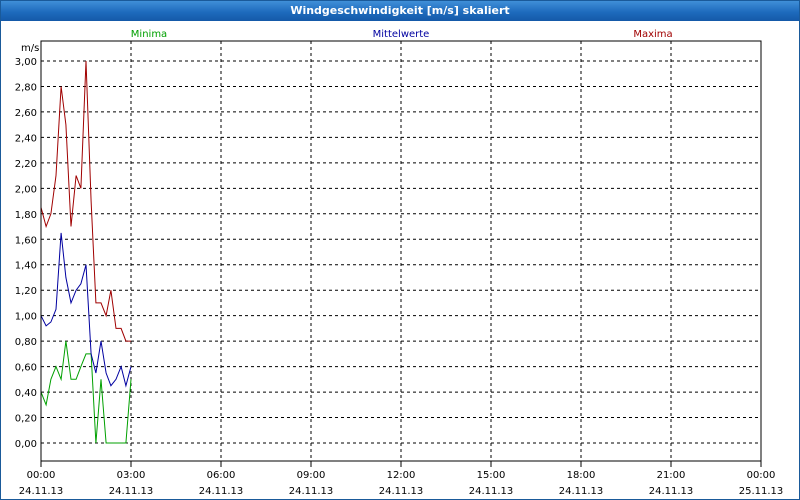 This screenshot has width=800, height=500. I want to click on series-lines, so click(86, 252).